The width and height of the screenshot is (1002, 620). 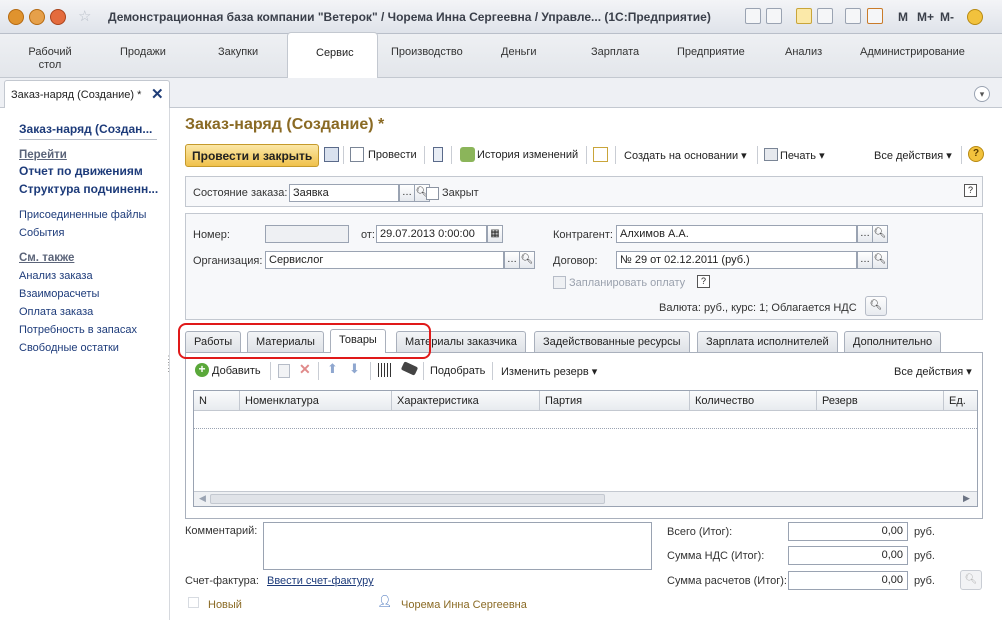 I want to click on close-icon: ✕, so click(x=157, y=94).